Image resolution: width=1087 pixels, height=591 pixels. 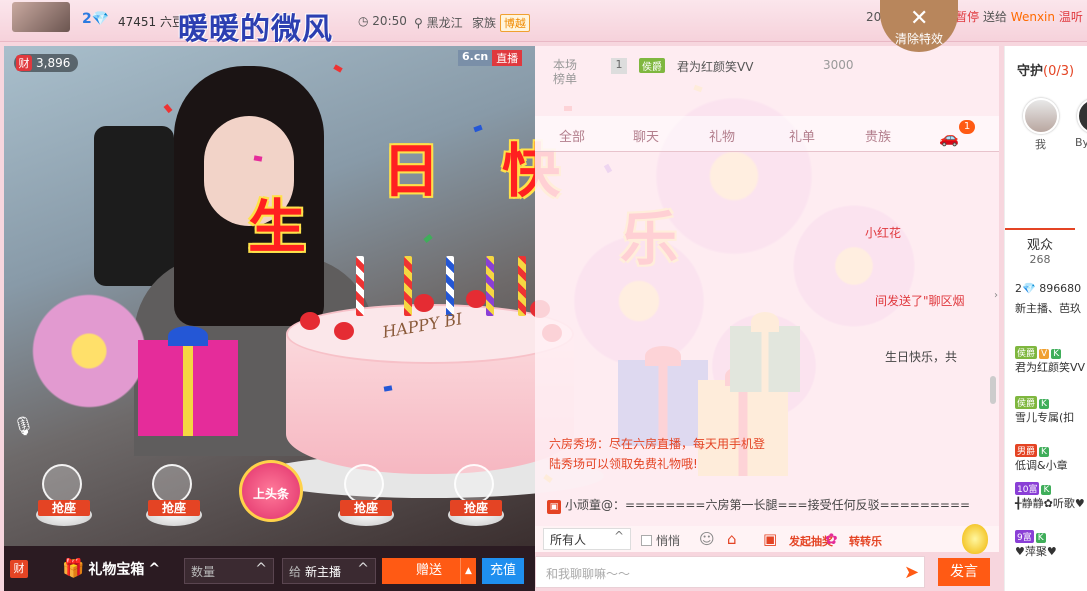 I want to click on chat-message: 间发送了"聊区烟, so click(x=920, y=301).